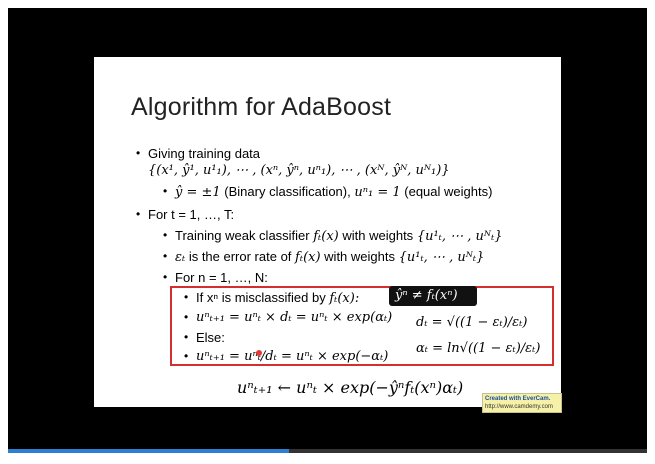 Image resolution: width=655 pixels, height=464 pixels. Describe the element at coordinates (344, 298) in the screenshot. I see `ft-colon-formula: fₜ(x):` at that location.